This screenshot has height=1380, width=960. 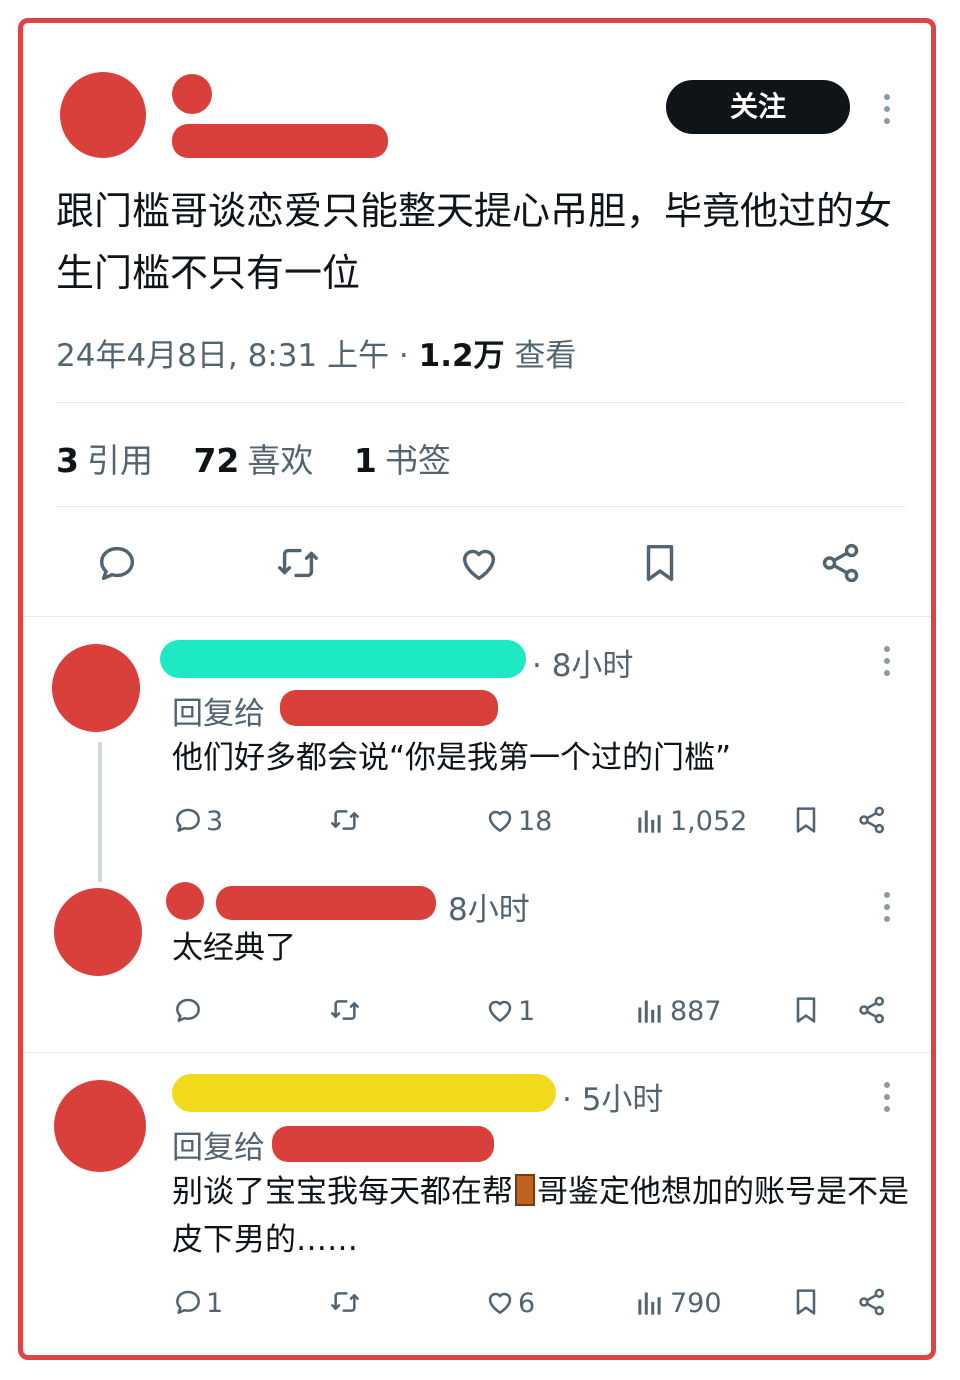 I want to click on comment-time: 8小时, so click(x=489, y=910).